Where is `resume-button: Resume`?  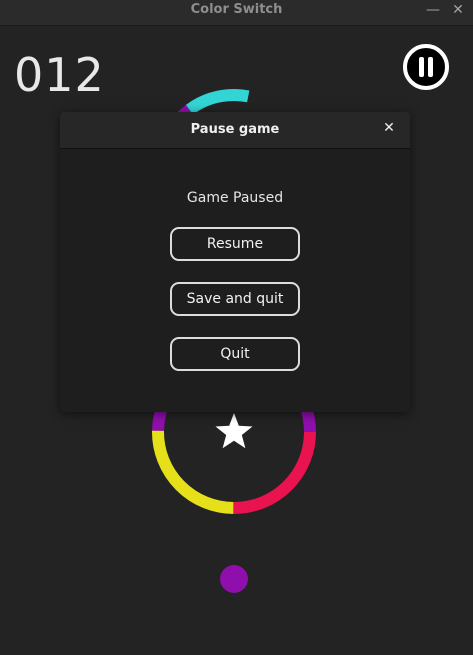
resume-button: Resume is located at coordinates (235, 244).